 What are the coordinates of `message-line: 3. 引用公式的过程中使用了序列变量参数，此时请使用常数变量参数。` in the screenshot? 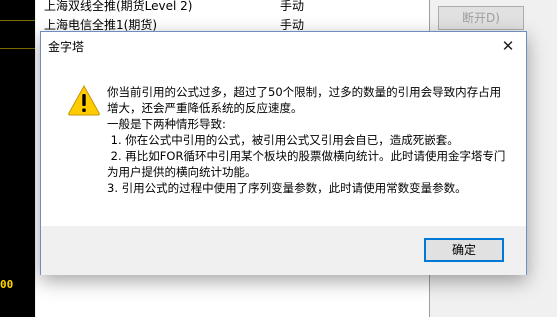 It's located at (287, 188).